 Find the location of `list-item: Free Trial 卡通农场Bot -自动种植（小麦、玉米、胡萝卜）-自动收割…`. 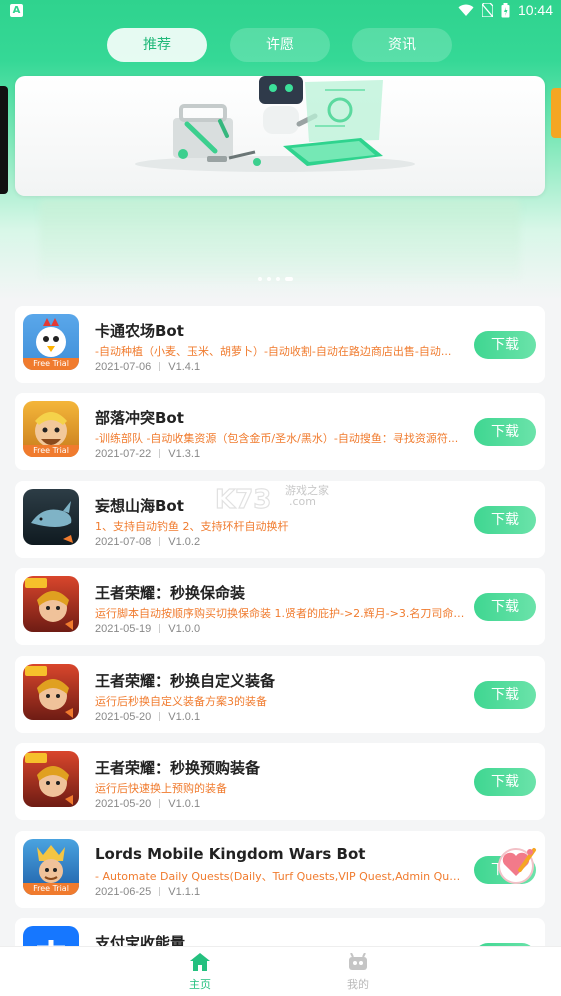

list-item: Free Trial 卡通农场Bot -自动种植（小麦、玉米、胡萝卜）-自动收割… is located at coordinates (280, 344).